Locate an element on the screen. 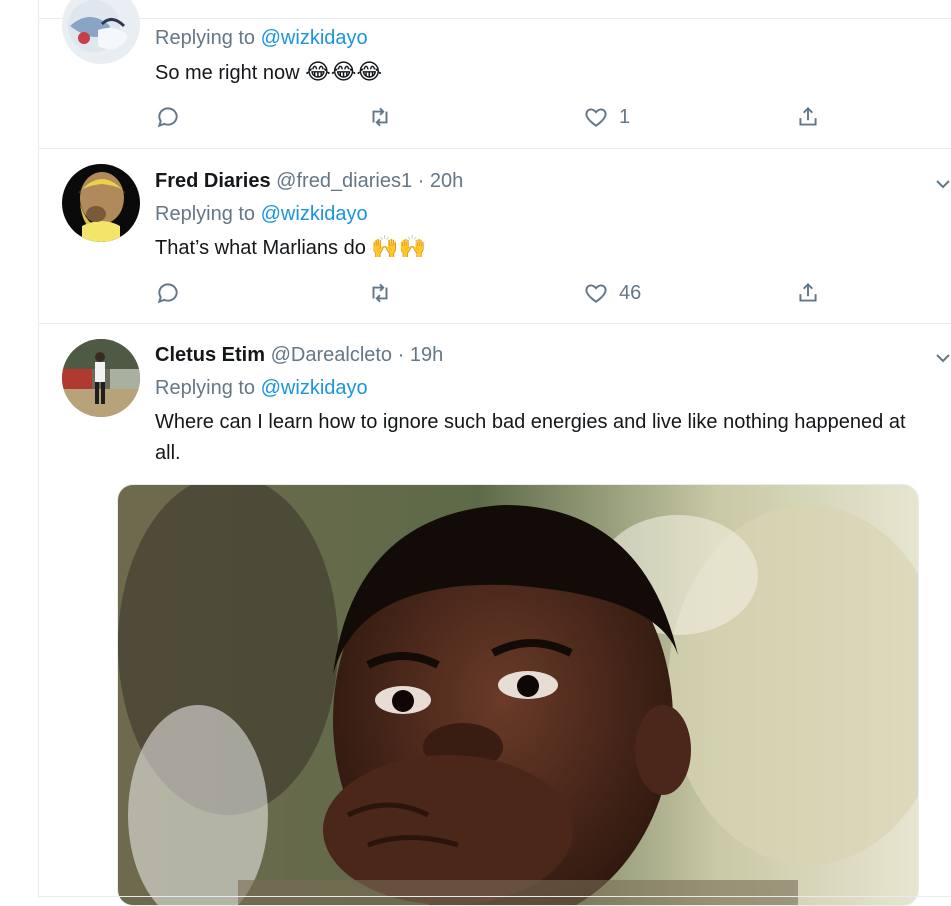  display-name: Fred Diaries is located at coordinates (213, 181).